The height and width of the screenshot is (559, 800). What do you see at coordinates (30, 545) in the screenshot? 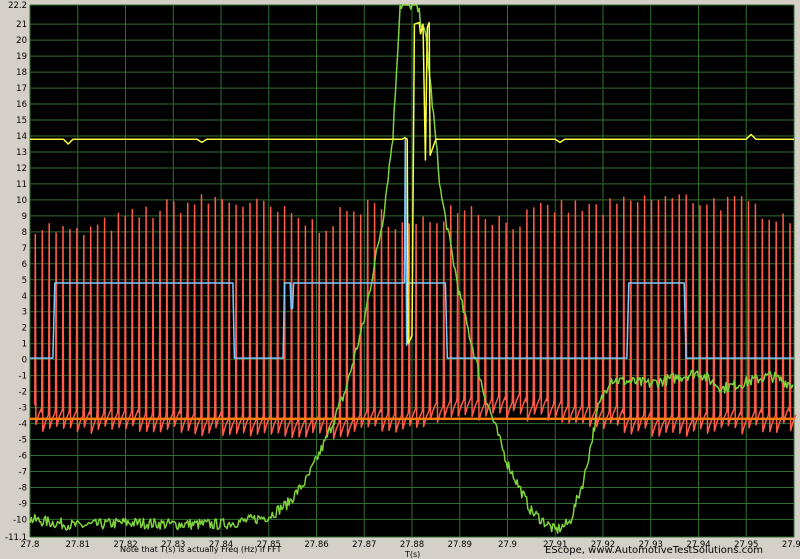
I see `x-tick-label: 27.8` at bounding box center [30, 545].